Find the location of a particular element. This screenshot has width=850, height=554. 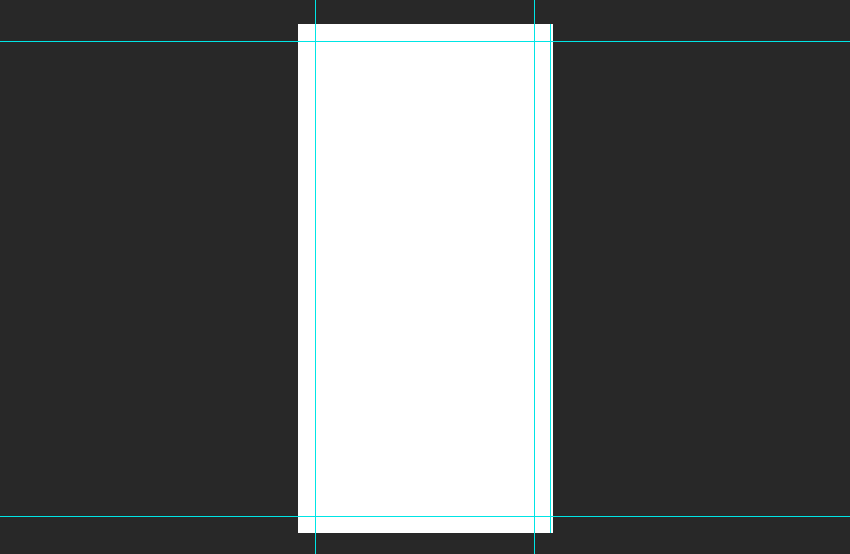

horizontal-guide-top is located at coordinates (425, 41).